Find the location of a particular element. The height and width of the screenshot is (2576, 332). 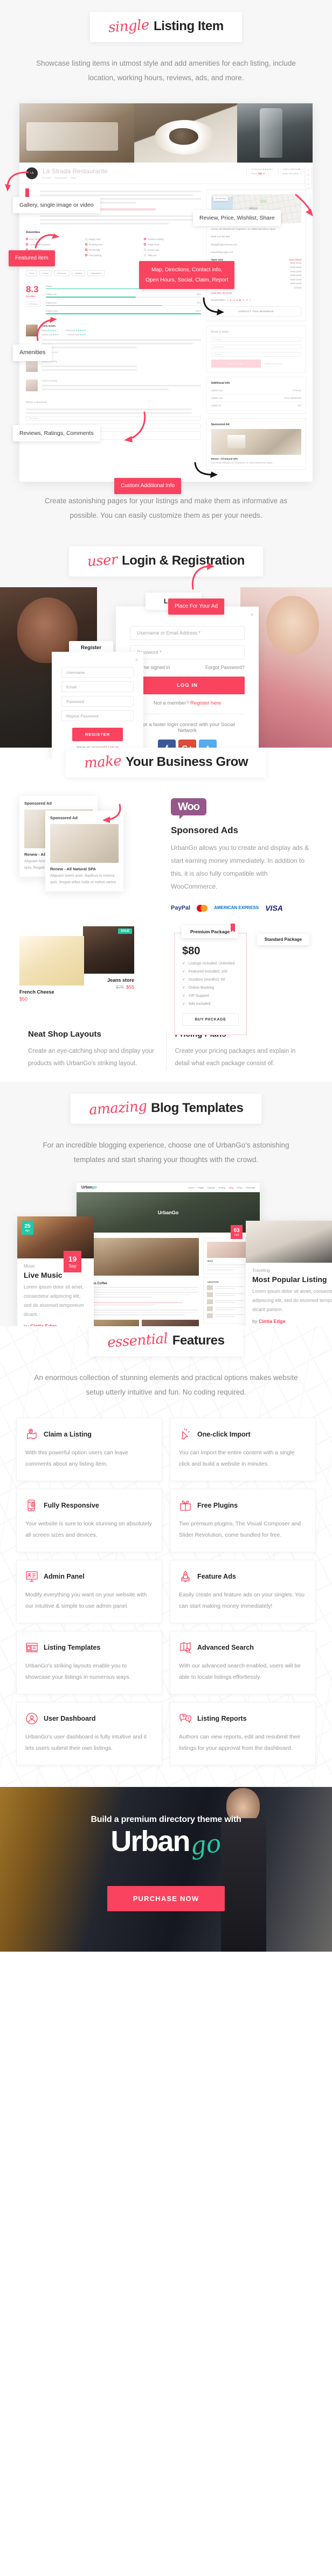

blog-card-image: 25 Apr is located at coordinates (55, 1238).